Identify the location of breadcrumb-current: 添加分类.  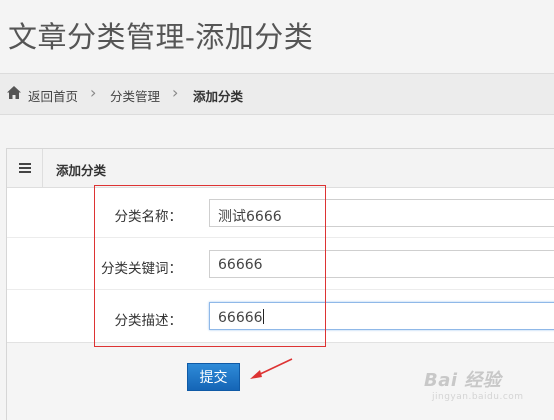
(218, 96).